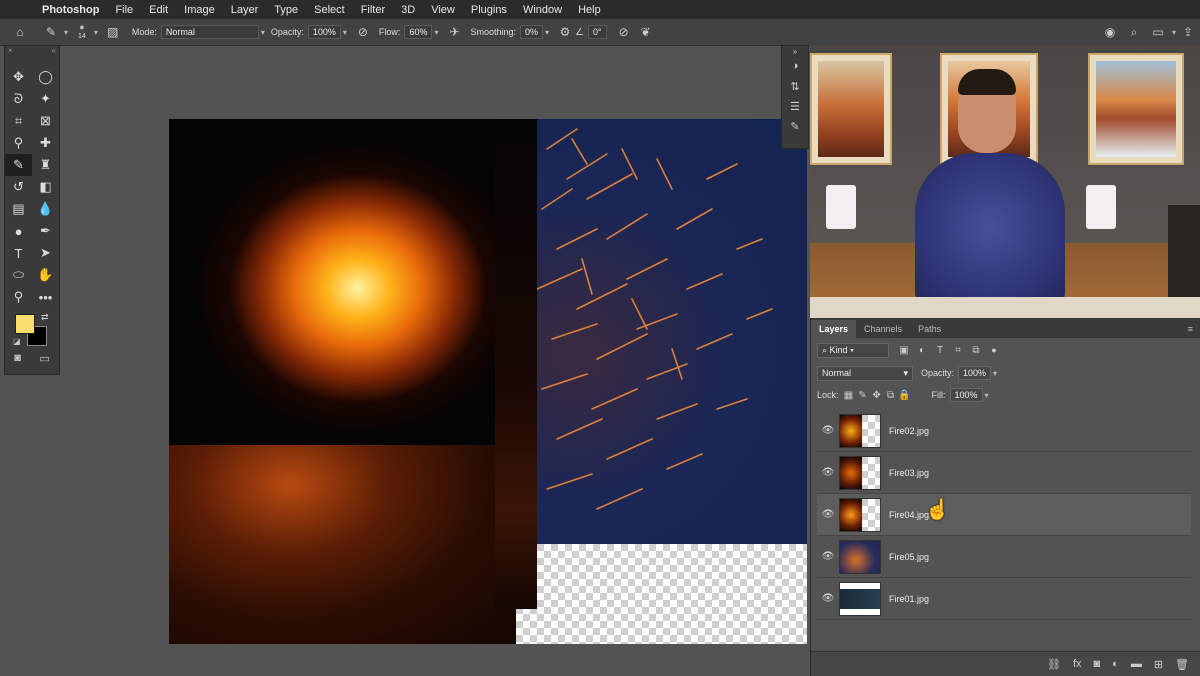 This screenshot has height=676, width=1200. What do you see at coordinates (834, 329) in the screenshot?
I see `tab-layers: Layers` at bounding box center [834, 329].